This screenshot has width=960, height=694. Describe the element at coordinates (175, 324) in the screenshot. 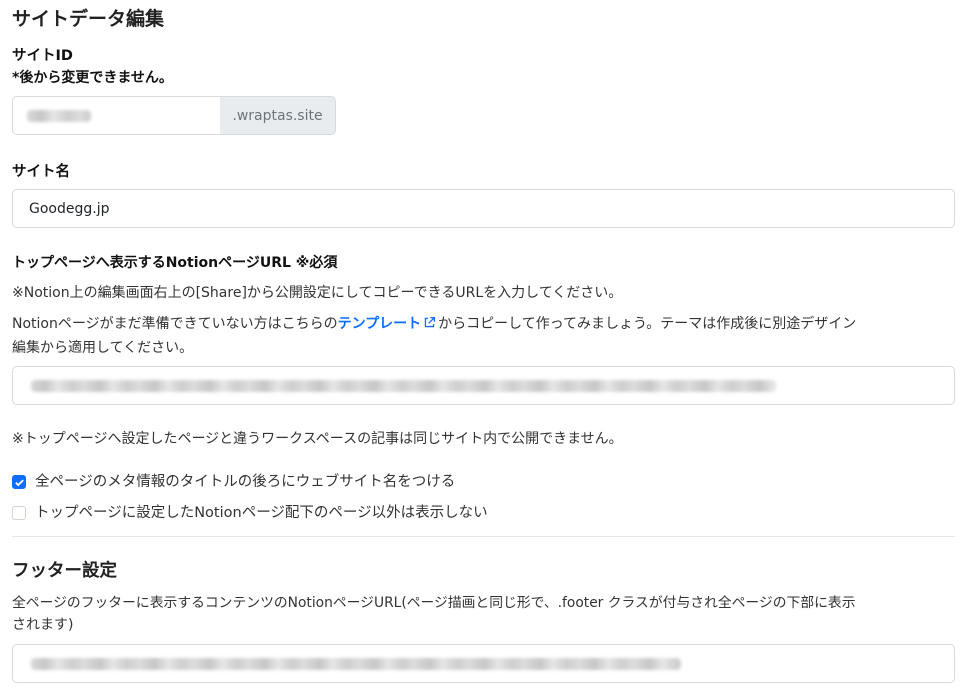

I see `template-hint-text: Notionページがまだ準備できていない方はこちらの` at that location.